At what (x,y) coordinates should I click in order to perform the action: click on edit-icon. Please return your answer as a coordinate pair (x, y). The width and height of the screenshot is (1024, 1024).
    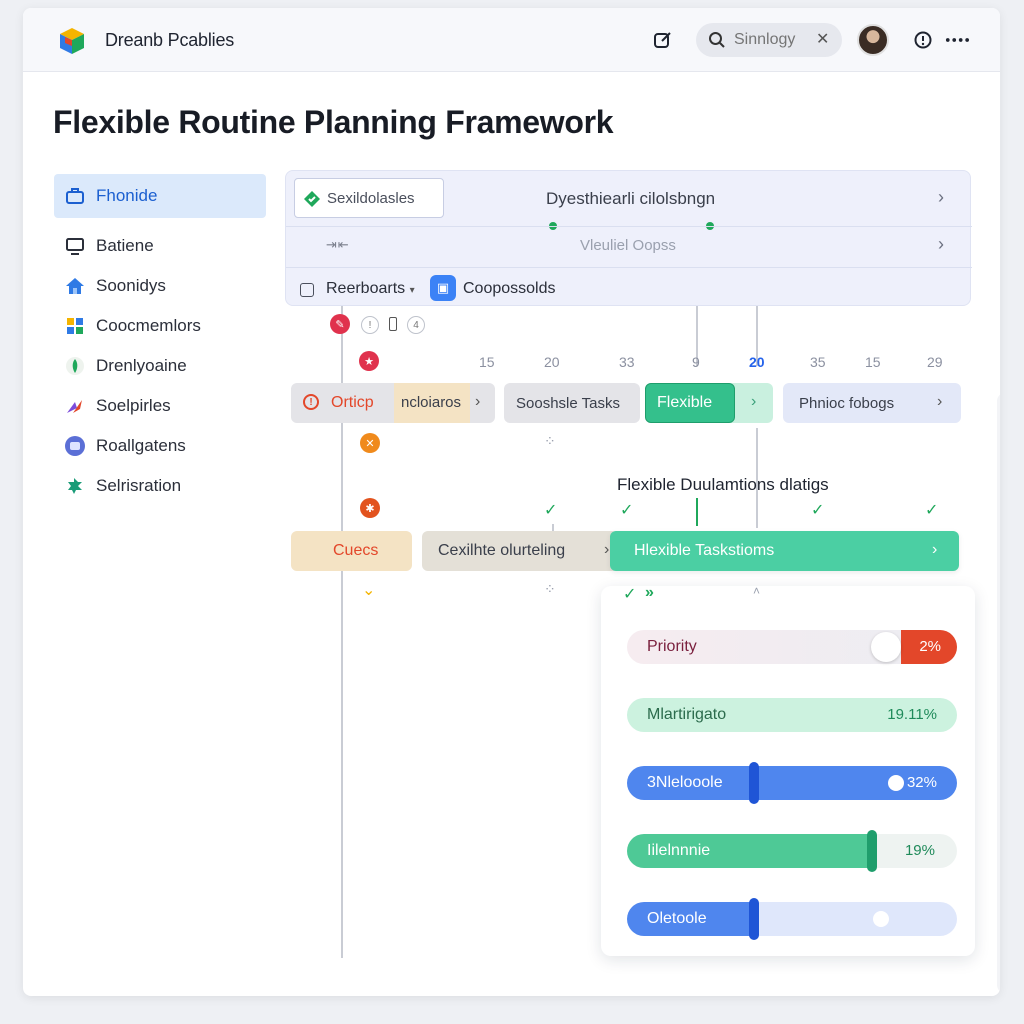
    Looking at the image, I should click on (663, 40).